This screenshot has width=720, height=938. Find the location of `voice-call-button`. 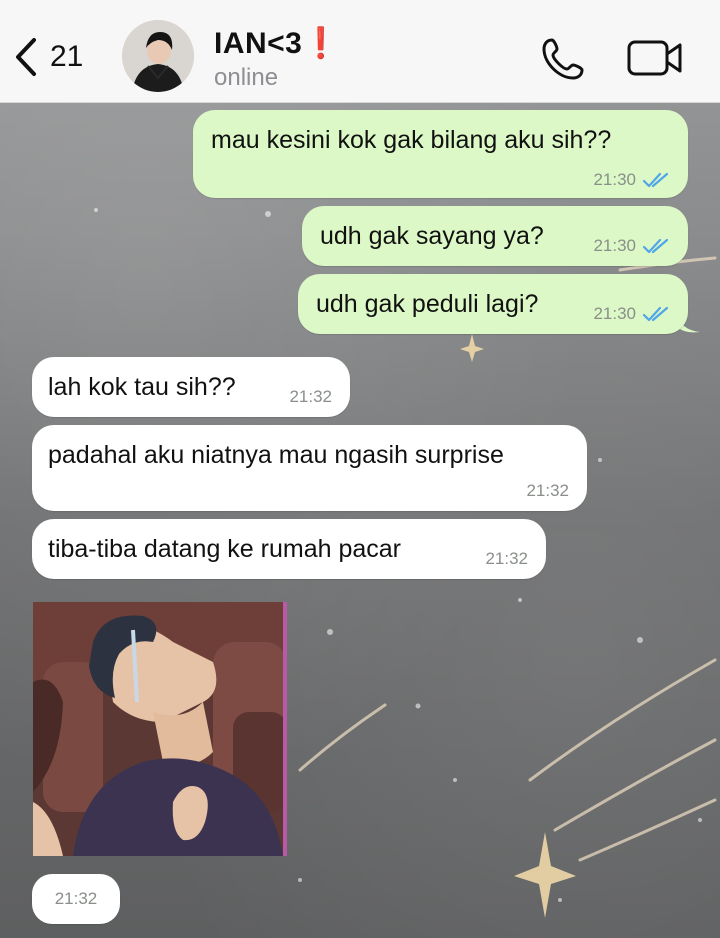

voice-call-button is located at coordinates (563, 59).